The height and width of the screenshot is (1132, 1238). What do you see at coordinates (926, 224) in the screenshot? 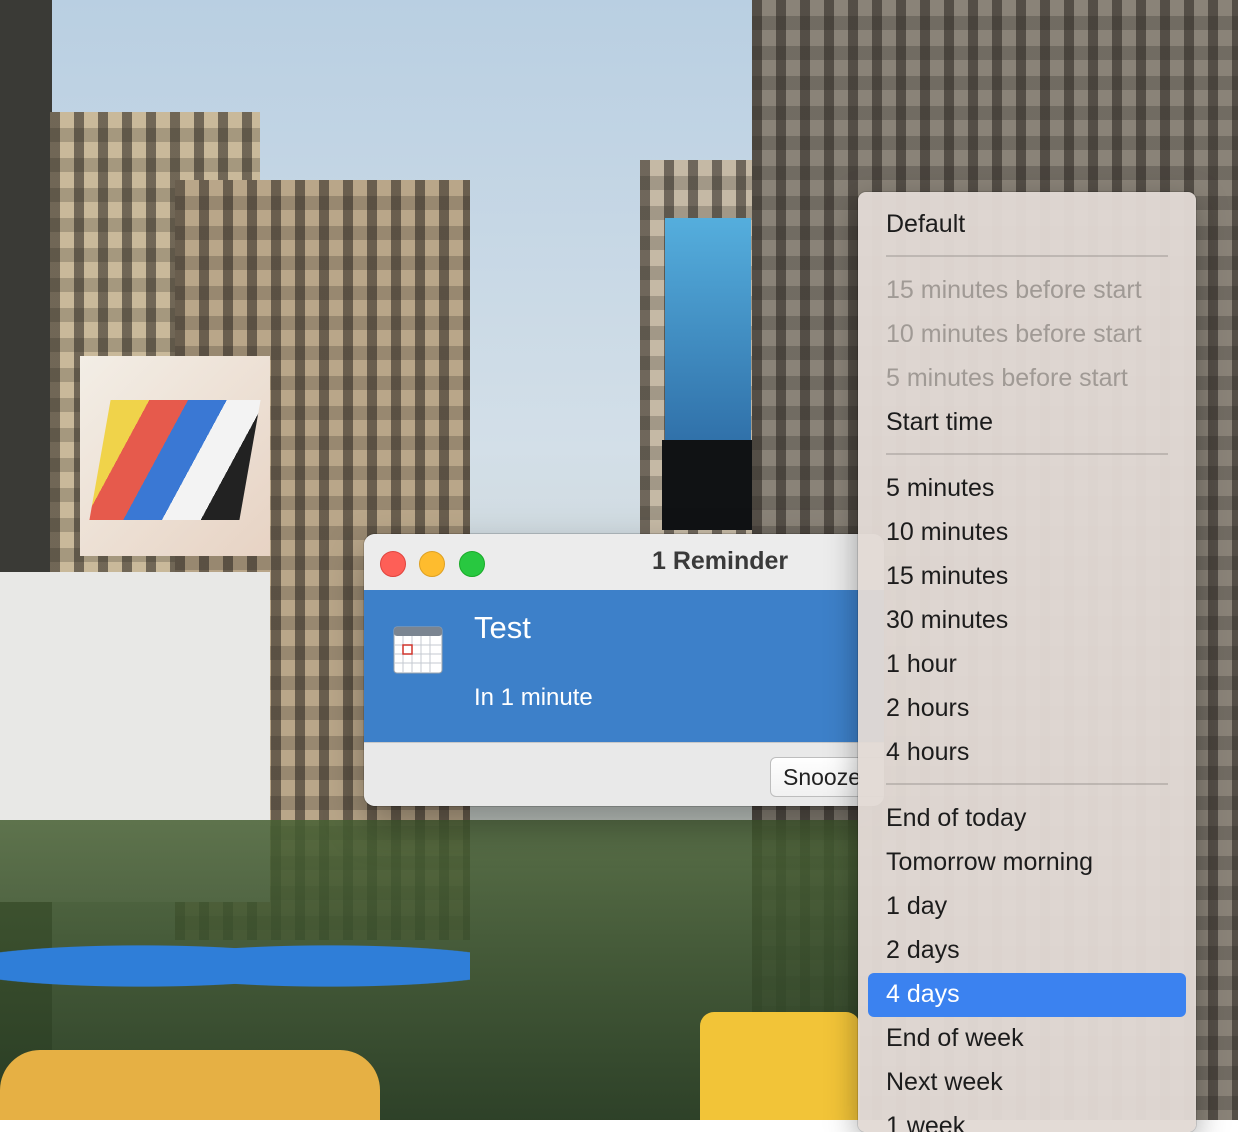
I see `menu-item-label: Default` at bounding box center [926, 224].